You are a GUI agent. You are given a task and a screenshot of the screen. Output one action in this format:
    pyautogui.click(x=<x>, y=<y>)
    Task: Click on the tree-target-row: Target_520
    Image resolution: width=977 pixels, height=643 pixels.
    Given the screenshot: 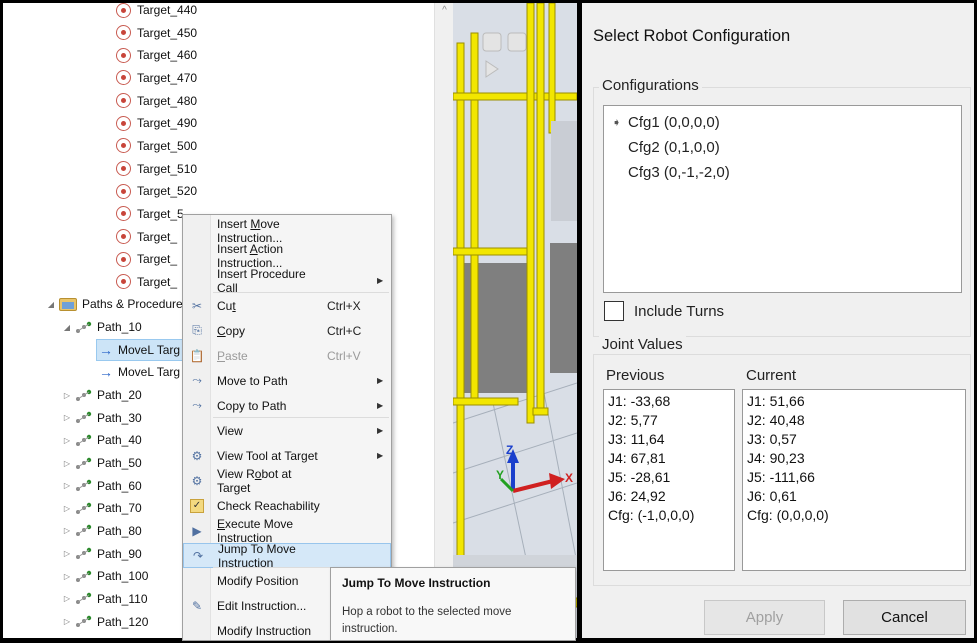 What is the action you would take?
    pyautogui.click(x=156, y=191)
    